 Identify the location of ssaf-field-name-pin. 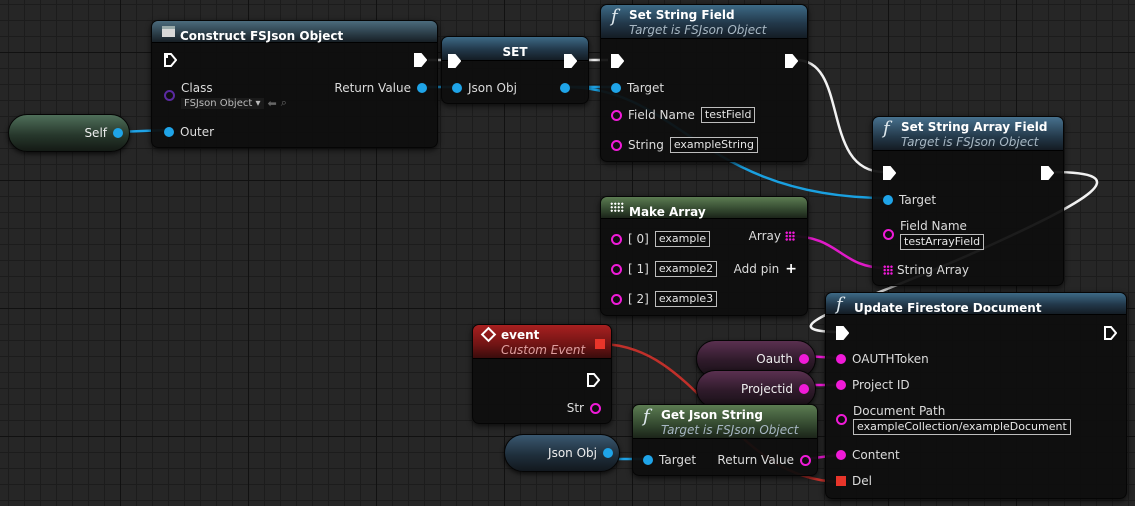
(888, 234).